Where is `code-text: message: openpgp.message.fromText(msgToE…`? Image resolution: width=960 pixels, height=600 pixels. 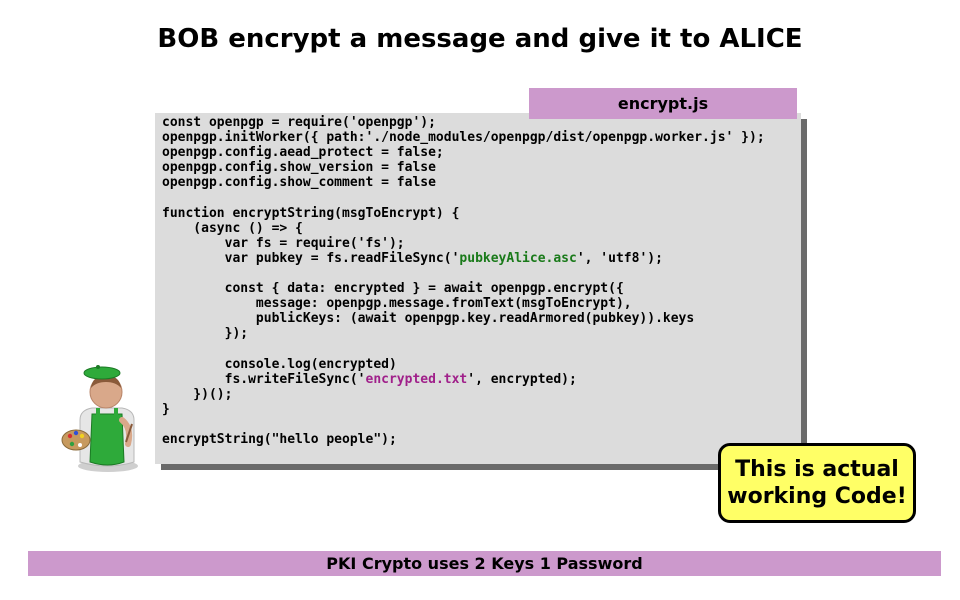 code-text: message: openpgp.message.fromText(msgToE… is located at coordinates (397, 304).